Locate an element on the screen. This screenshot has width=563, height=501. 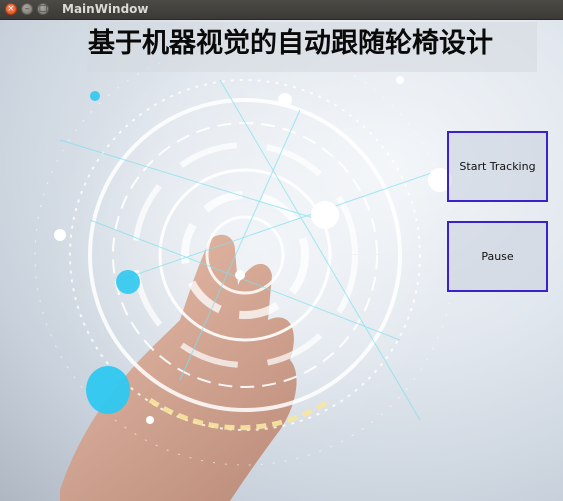
start-tracking-label: Start Tracking is located at coordinates (497, 166).